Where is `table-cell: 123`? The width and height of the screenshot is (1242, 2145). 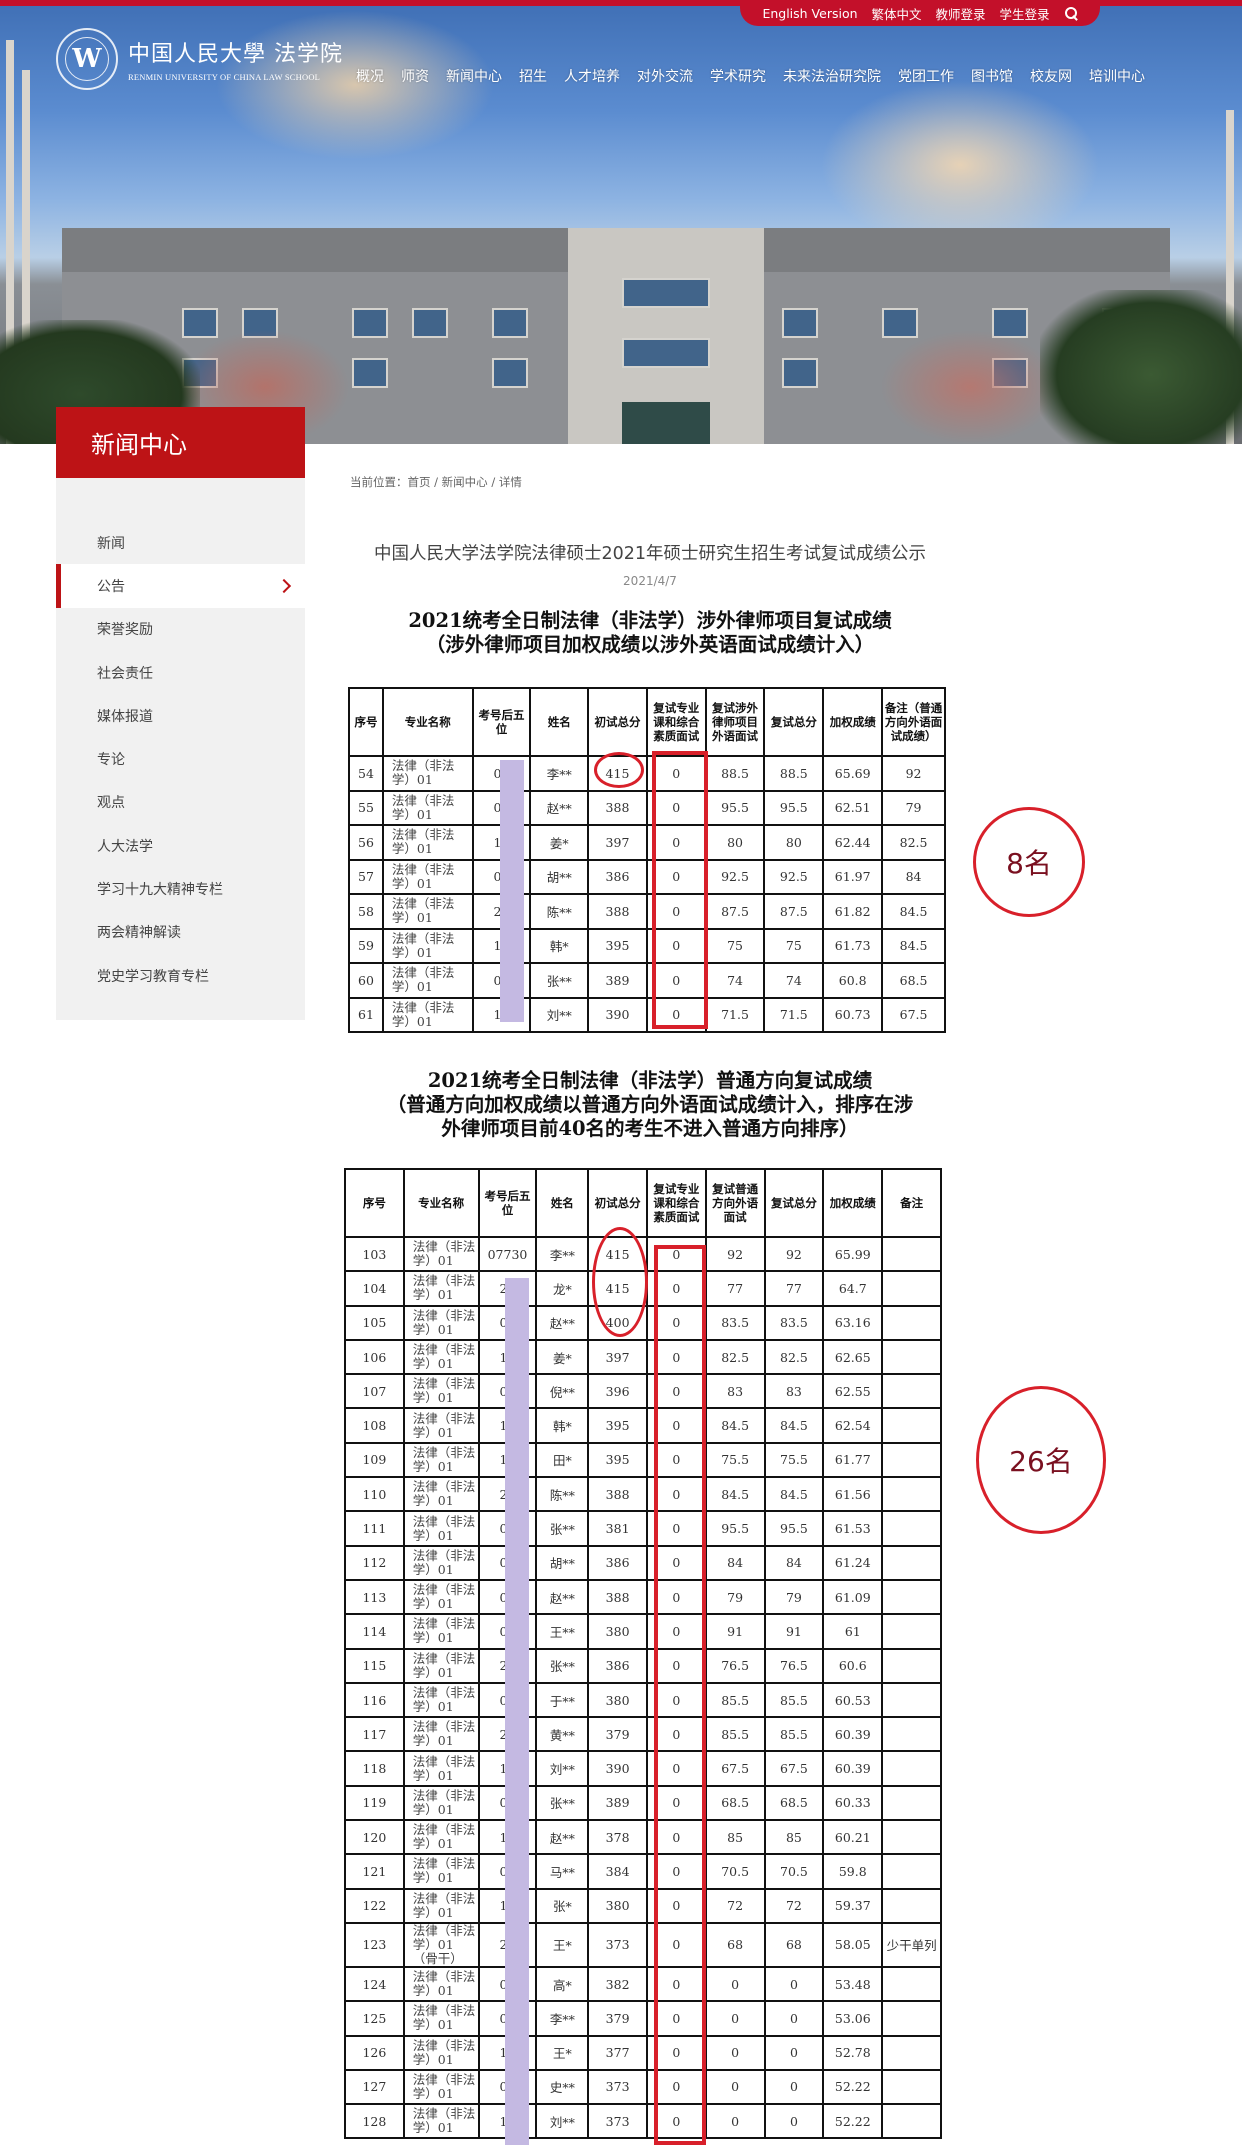
table-cell: 123 is located at coordinates (374, 1944).